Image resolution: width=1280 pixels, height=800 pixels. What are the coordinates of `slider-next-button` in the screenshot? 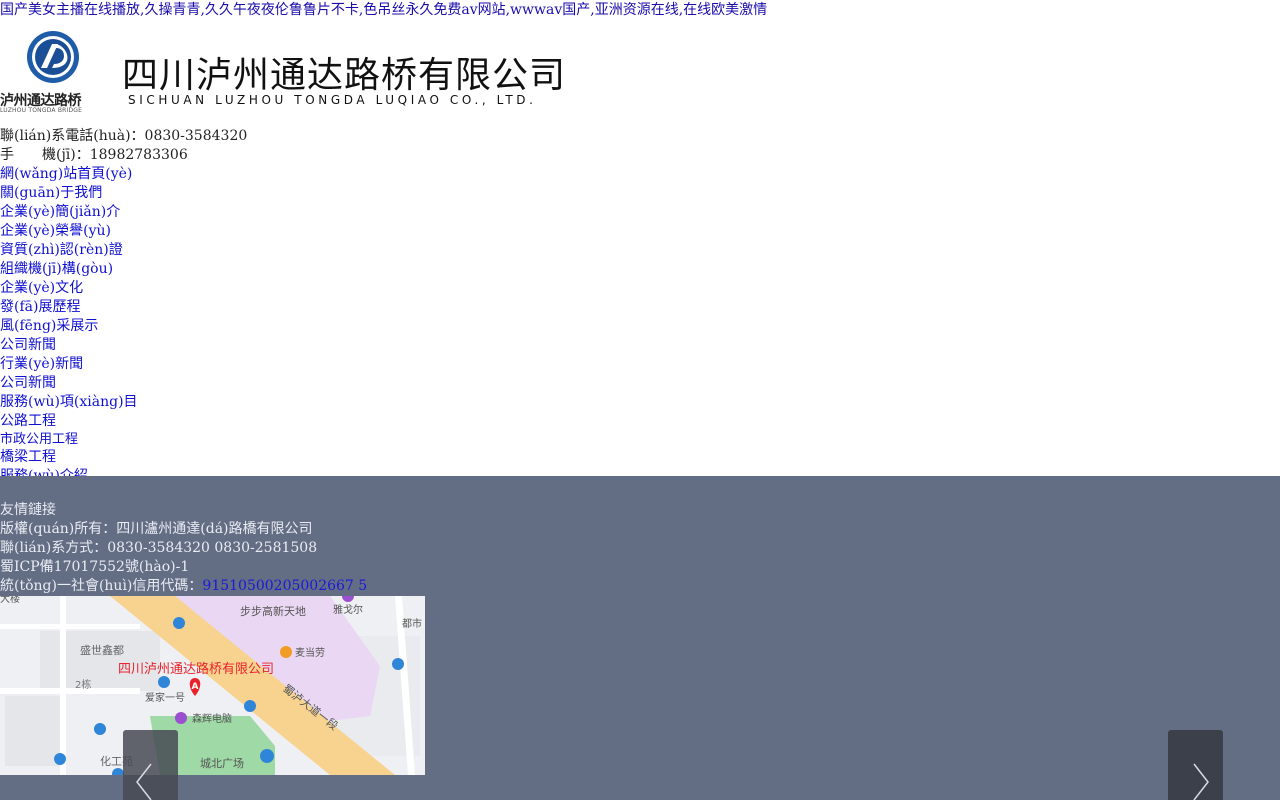 It's located at (1195, 765).